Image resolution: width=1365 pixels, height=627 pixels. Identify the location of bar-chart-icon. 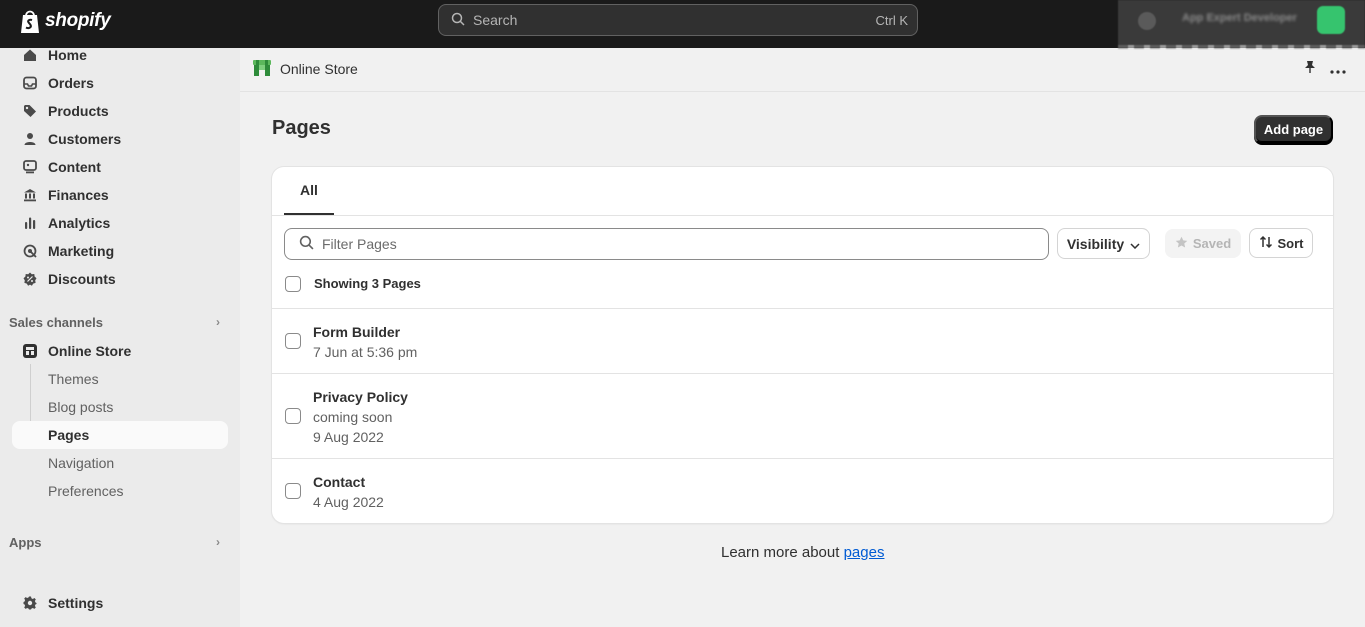
(30, 223).